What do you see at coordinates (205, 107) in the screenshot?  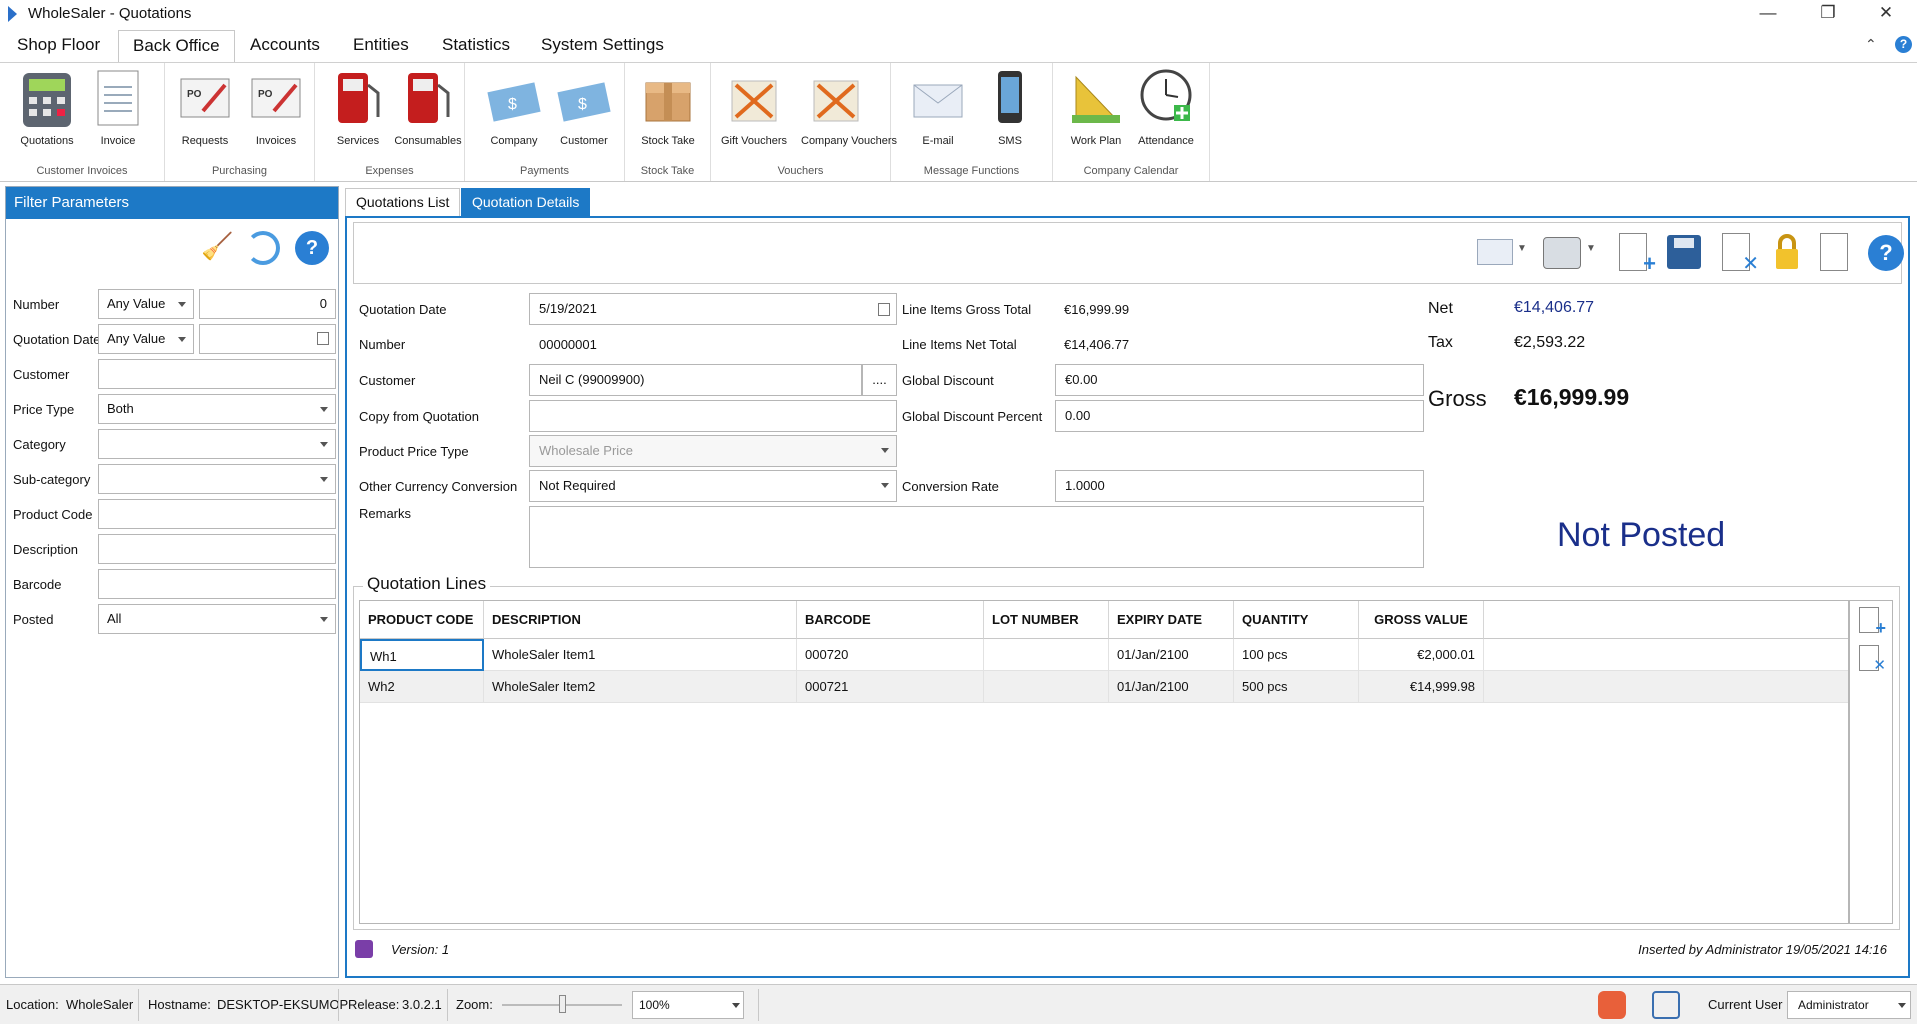 I see `requests-button: PO Requests` at bounding box center [205, 107].